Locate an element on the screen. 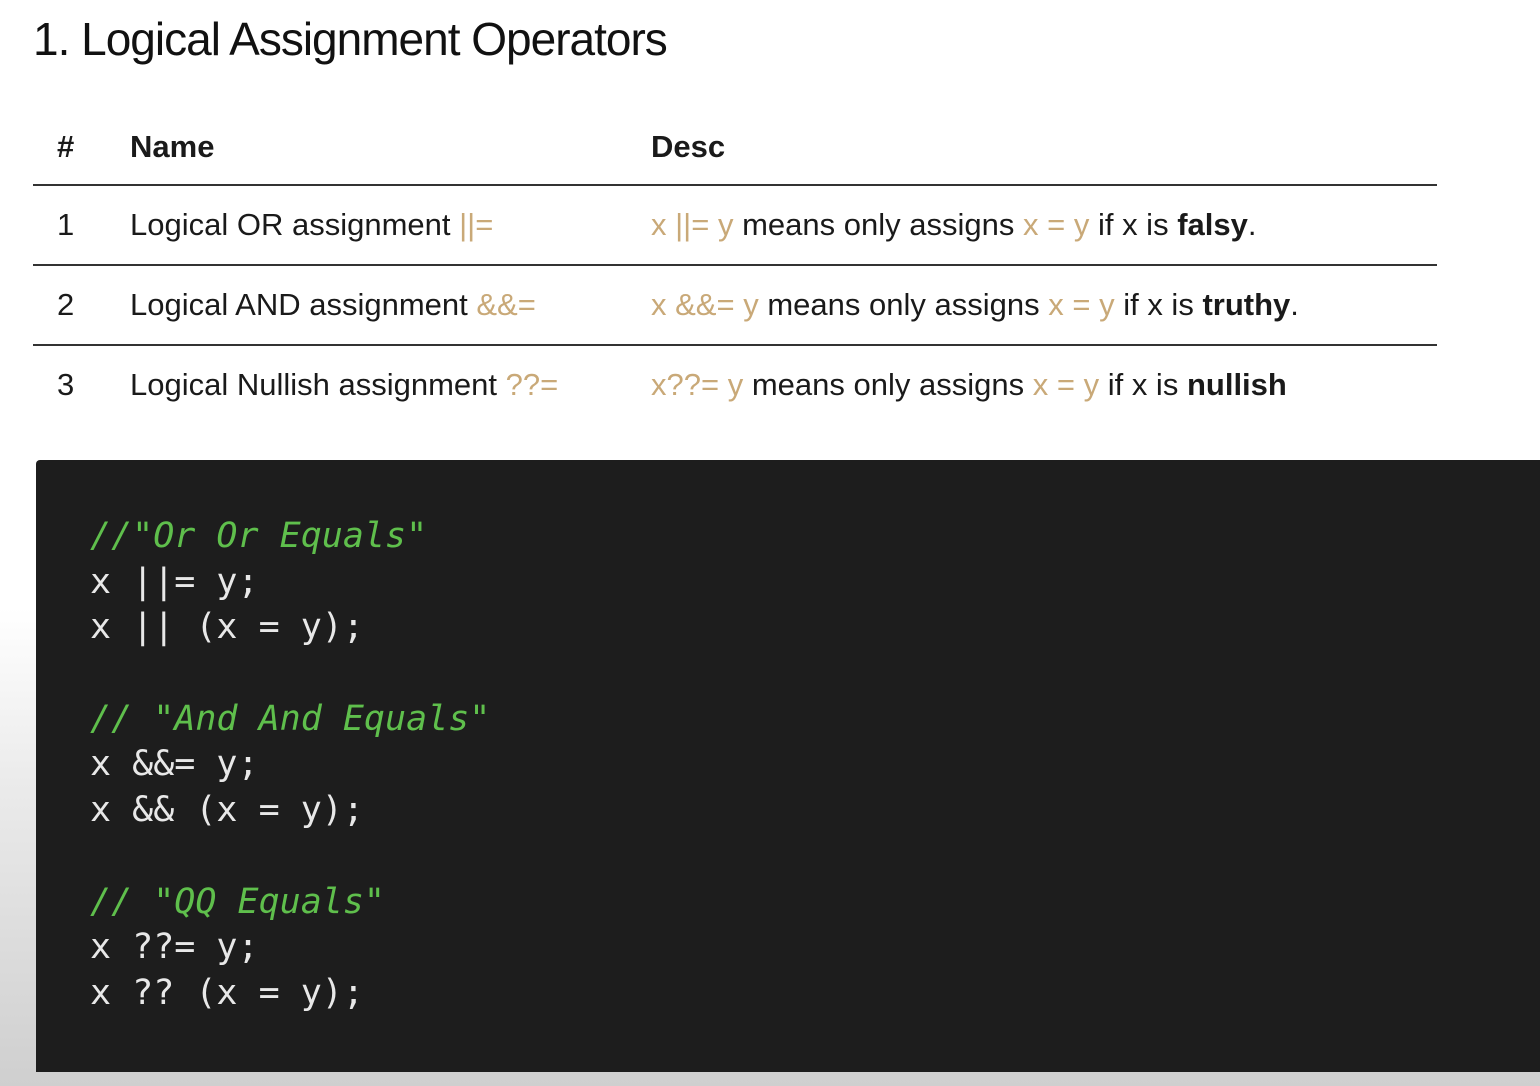 This screenshot has height=1086, width=1540. row-num: 2 is located at coordinates (81, 305).